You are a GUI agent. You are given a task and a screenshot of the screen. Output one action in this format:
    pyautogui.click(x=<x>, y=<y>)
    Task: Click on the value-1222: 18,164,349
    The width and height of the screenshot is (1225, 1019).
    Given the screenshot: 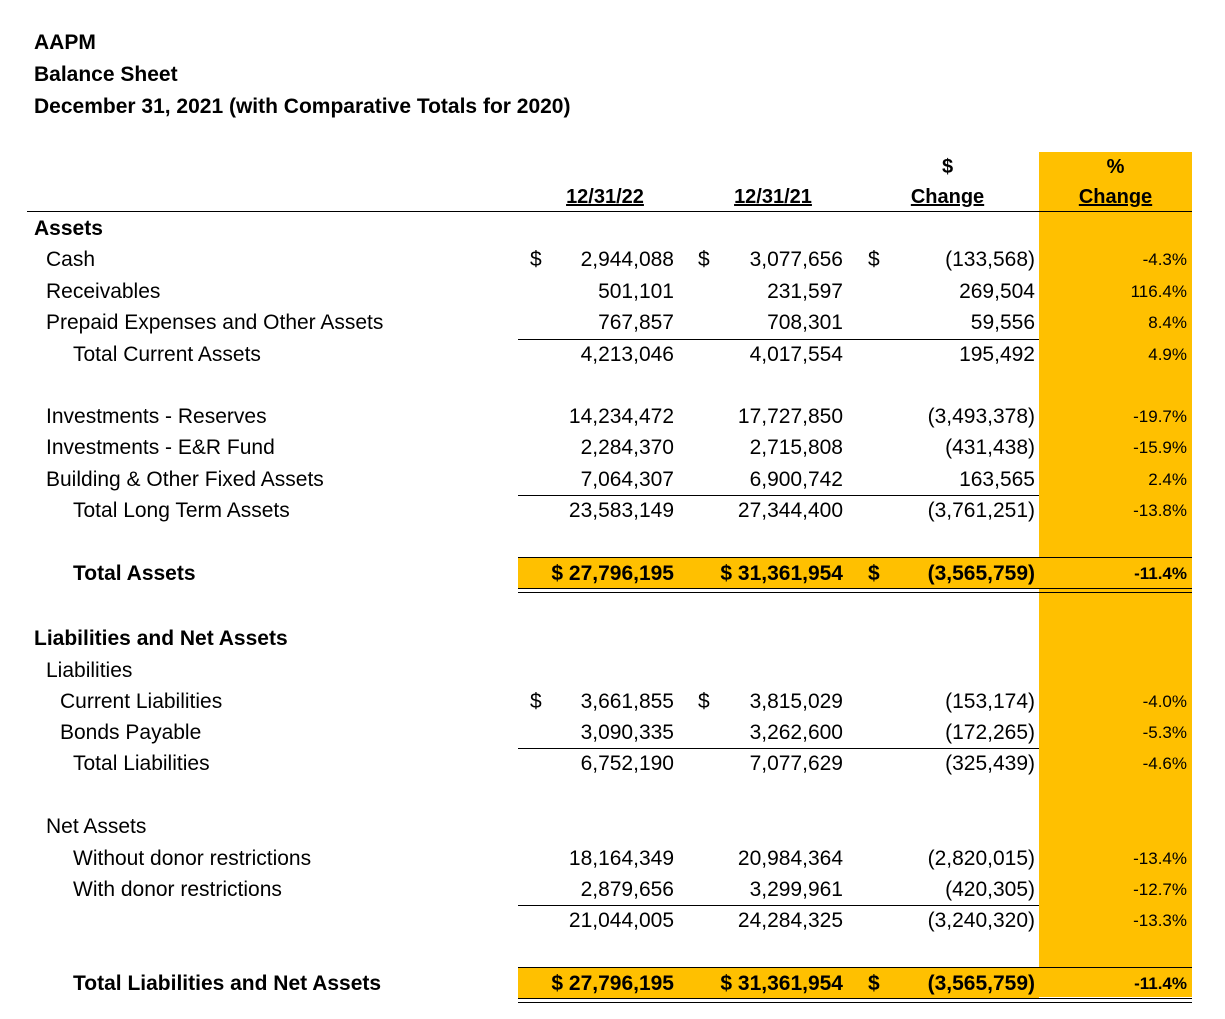 What is the action you would take?
    pyautogui.click(x=621, y=858)
    